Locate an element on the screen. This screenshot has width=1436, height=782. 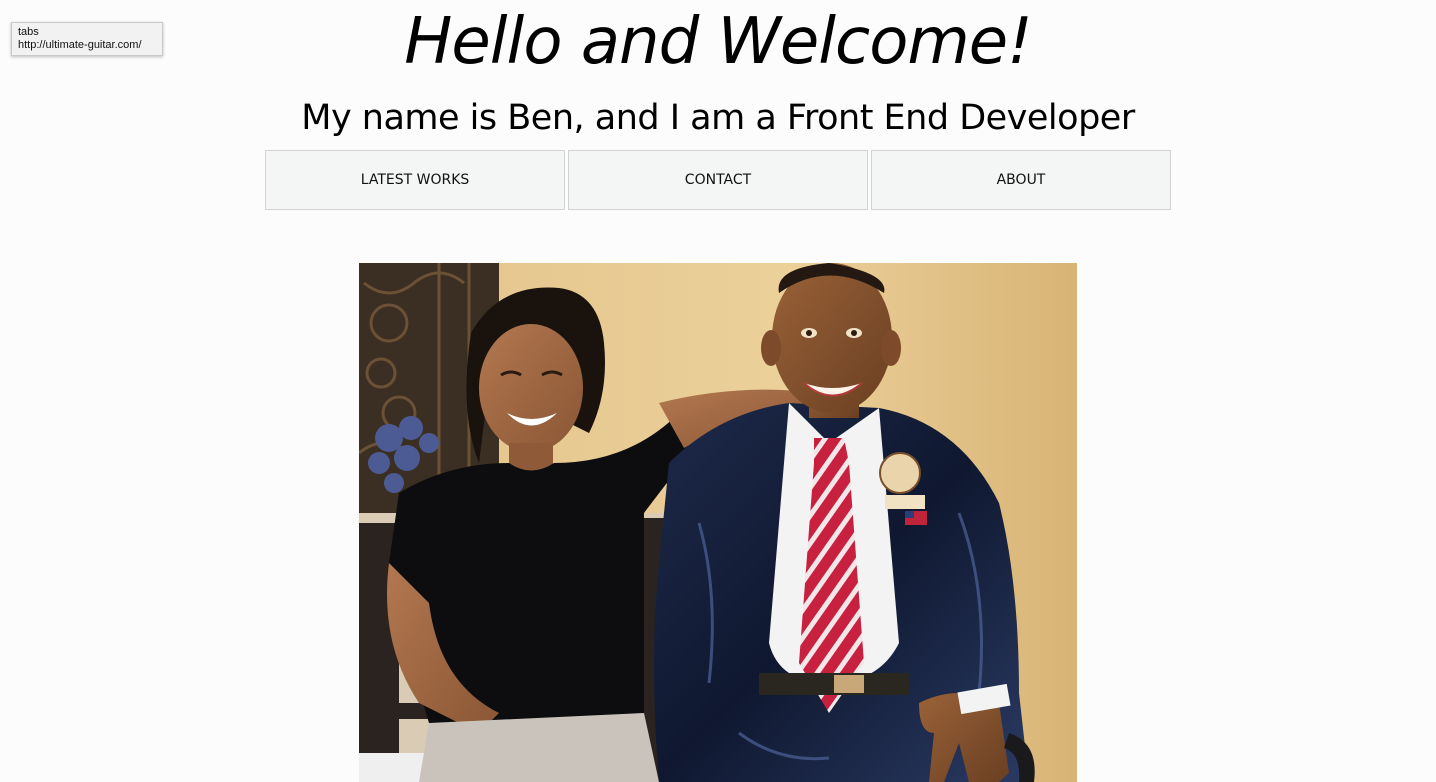
main-nav: LATEST WORKS CONTACT ABOUT is located at coordinates (718, 180).